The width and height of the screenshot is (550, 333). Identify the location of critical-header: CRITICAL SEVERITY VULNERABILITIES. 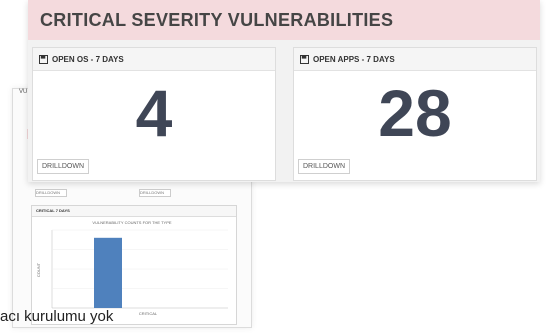
(284, 20).